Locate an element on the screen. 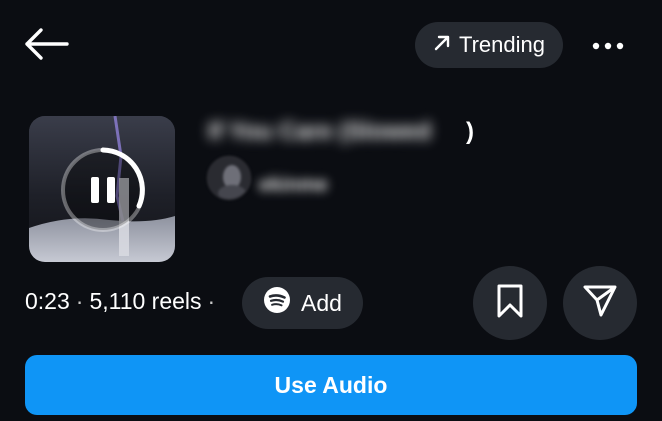 This screenshot has width=662, height=421. save-audio-button is located at coordinates (510, 303).